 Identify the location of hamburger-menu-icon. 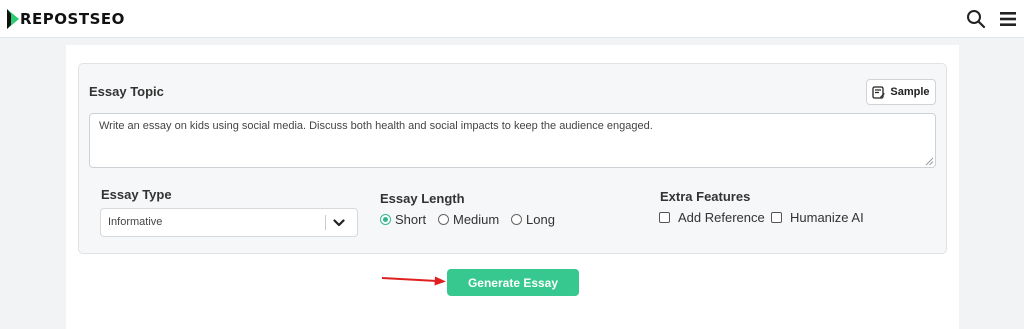
(1008, 19).